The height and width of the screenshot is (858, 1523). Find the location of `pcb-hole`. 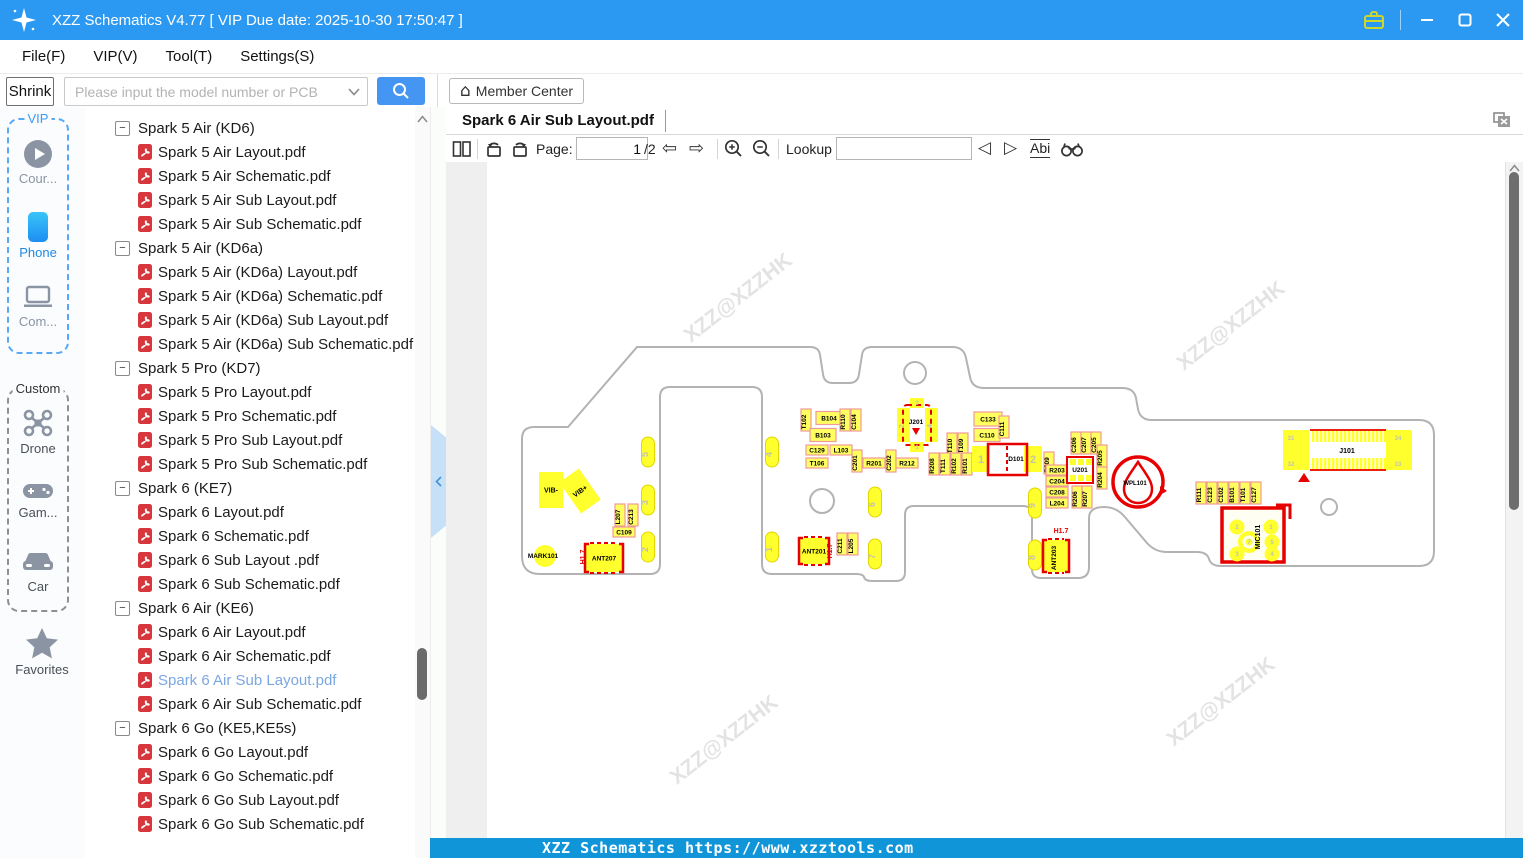

pcb-hole is located at coordinates (822, 501).